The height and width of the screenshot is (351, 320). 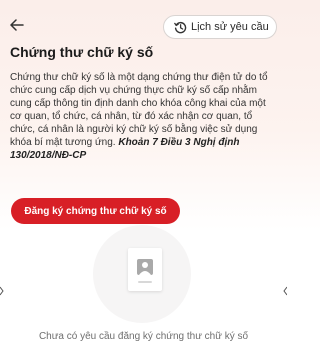 What do you see at coordinates (145, 282) in the screenshot?
I see `document-caption-line` at bounding box center [145, 282].